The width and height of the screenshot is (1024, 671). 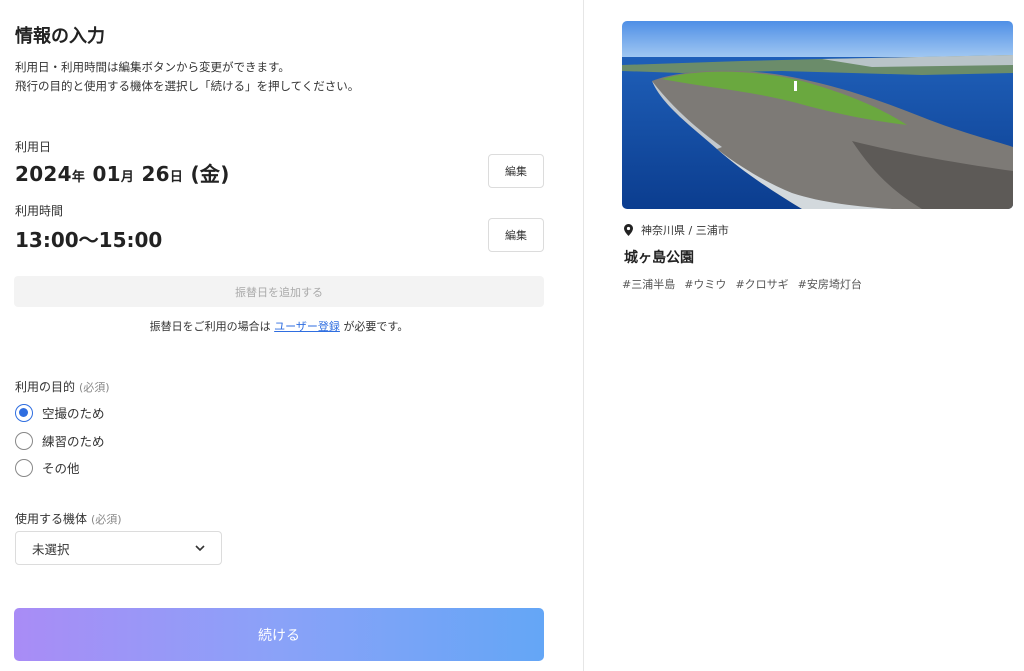 I want to click on add-alternate-date-button: 振替日を追加する, so click(x=279, y=291).